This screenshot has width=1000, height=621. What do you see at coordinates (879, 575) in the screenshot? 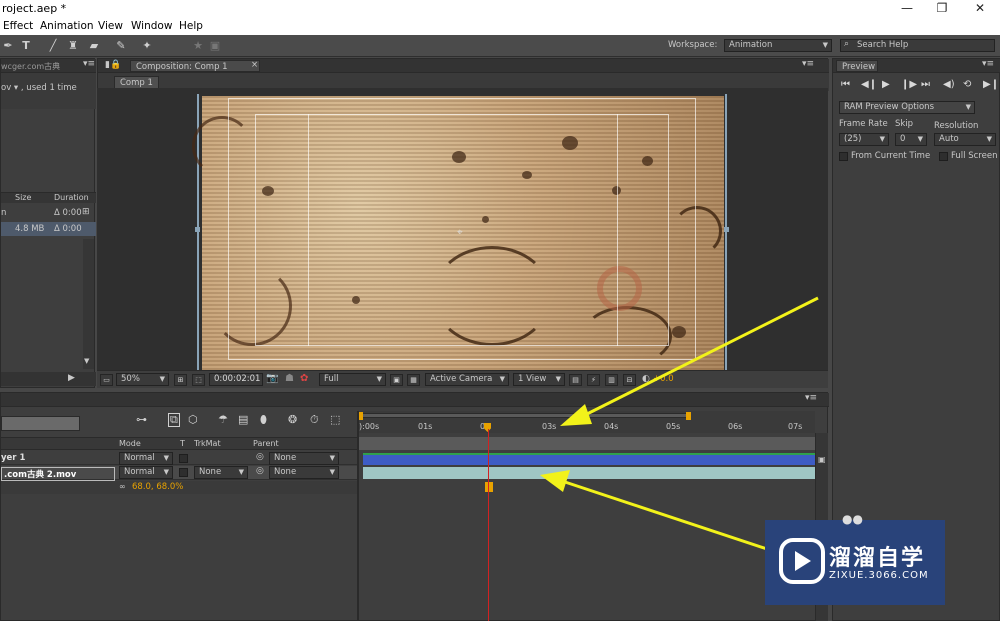
I see `watermark-url: ZIXUE.3066.COM` at bounding box center [879, 575].